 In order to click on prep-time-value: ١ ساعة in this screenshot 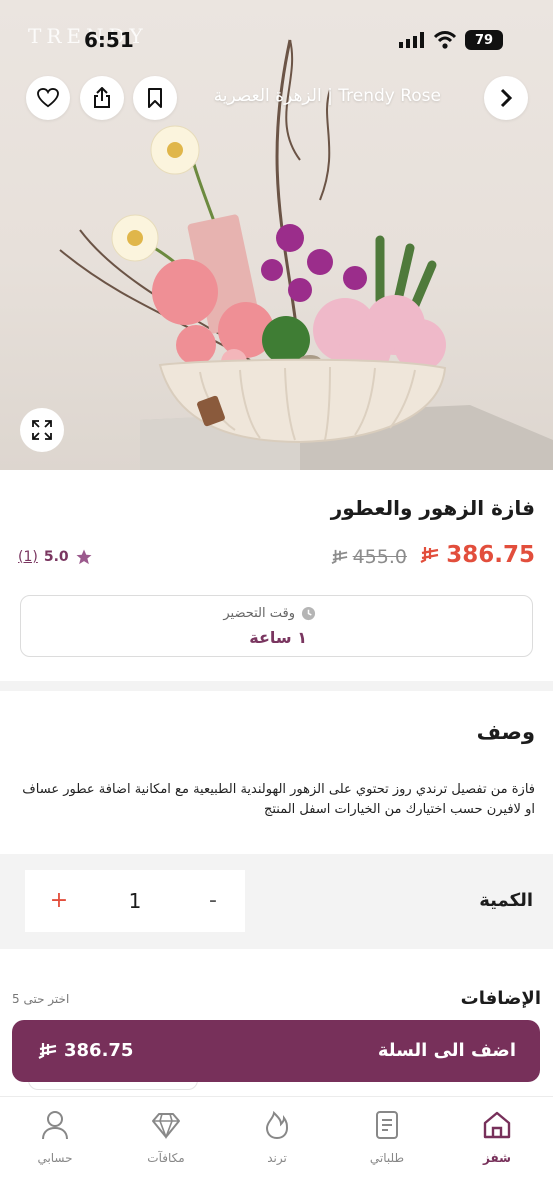, I will do `click(278, 637)`.